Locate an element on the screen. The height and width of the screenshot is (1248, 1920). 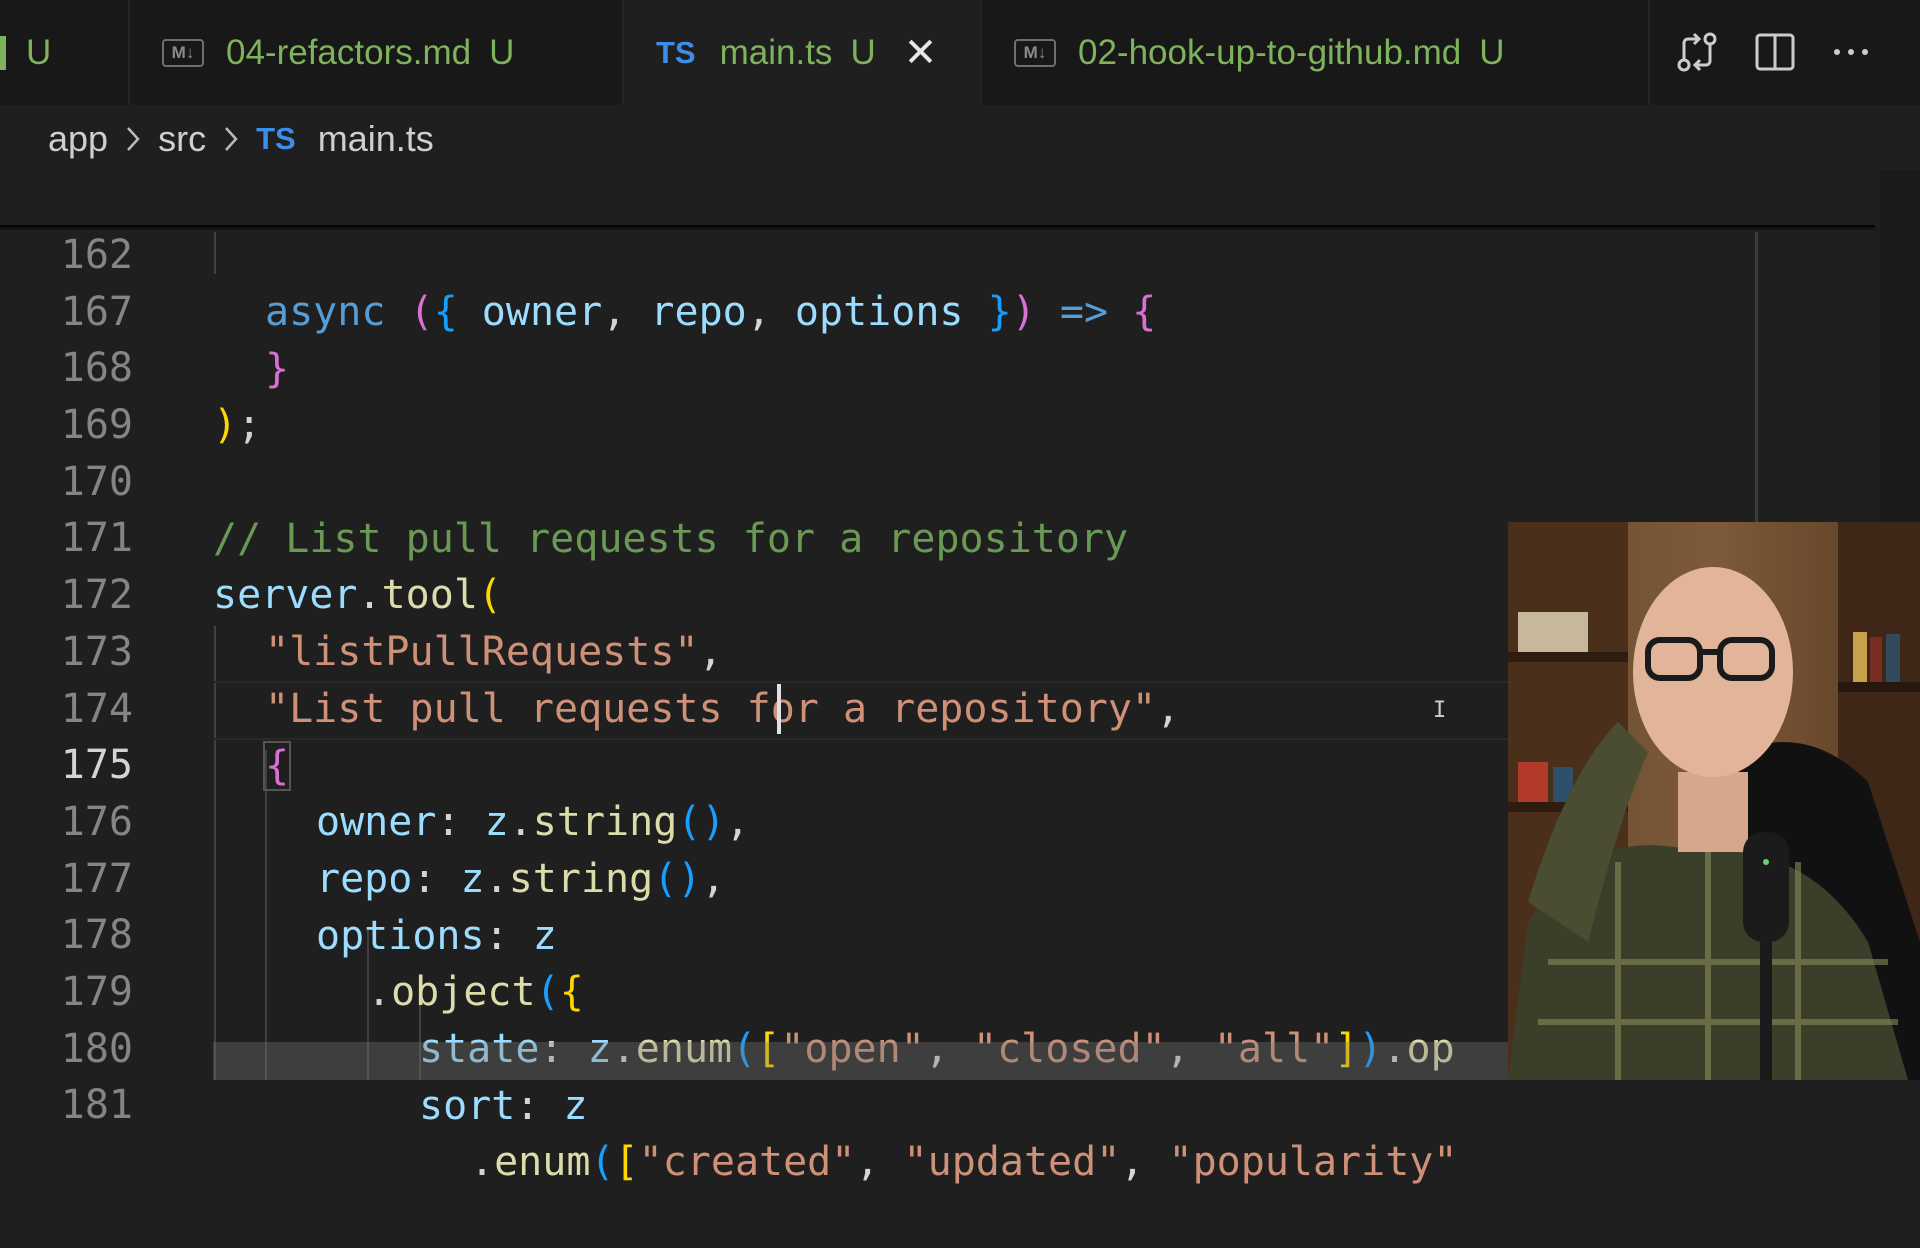
tab-partial-status: U is located at coordinates (39, 52).